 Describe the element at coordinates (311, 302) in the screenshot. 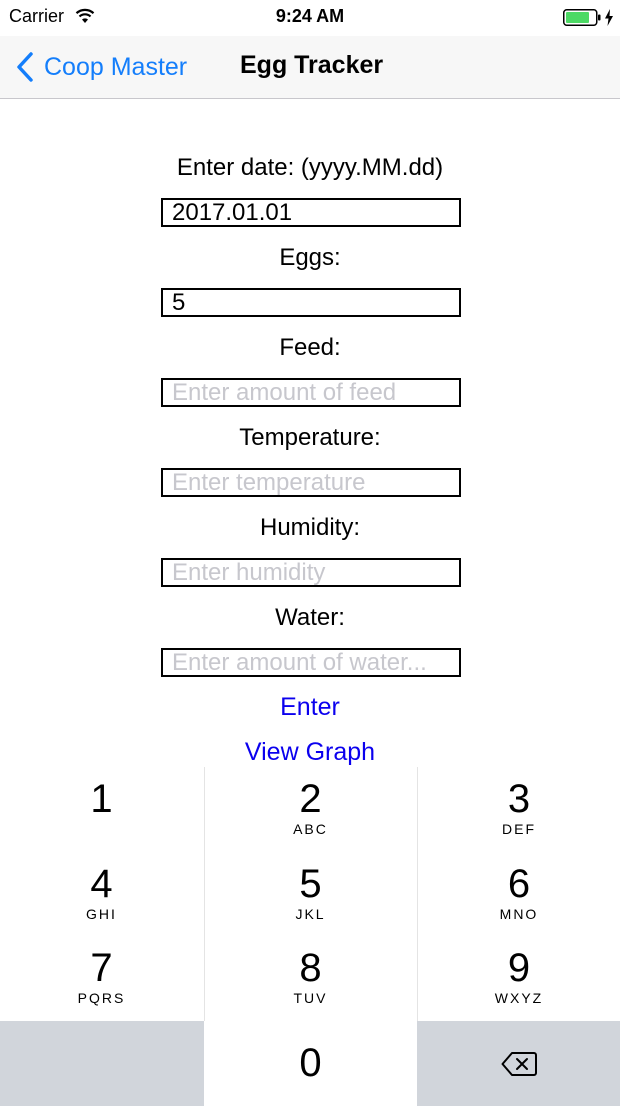

I see `eggs-field` at that location.